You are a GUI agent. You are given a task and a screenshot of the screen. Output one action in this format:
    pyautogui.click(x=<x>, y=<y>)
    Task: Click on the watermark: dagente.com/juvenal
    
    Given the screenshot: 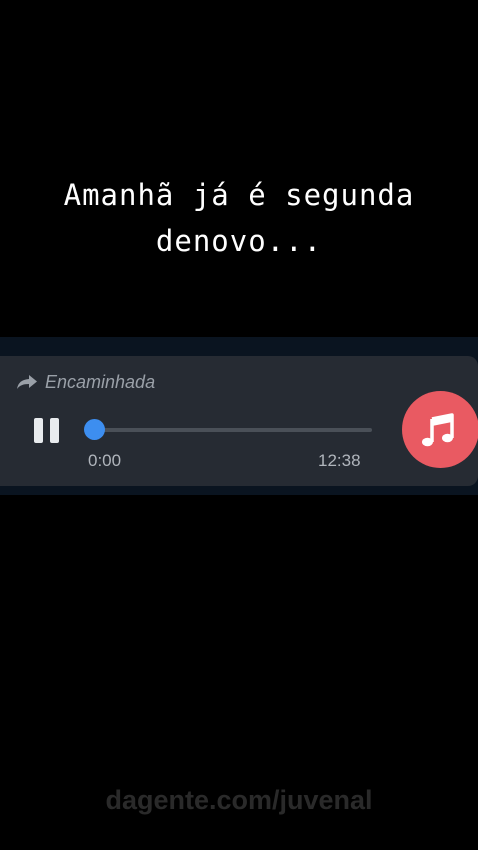 What is the action you would take?
    pyautogui.click(x=239, y=800)
    